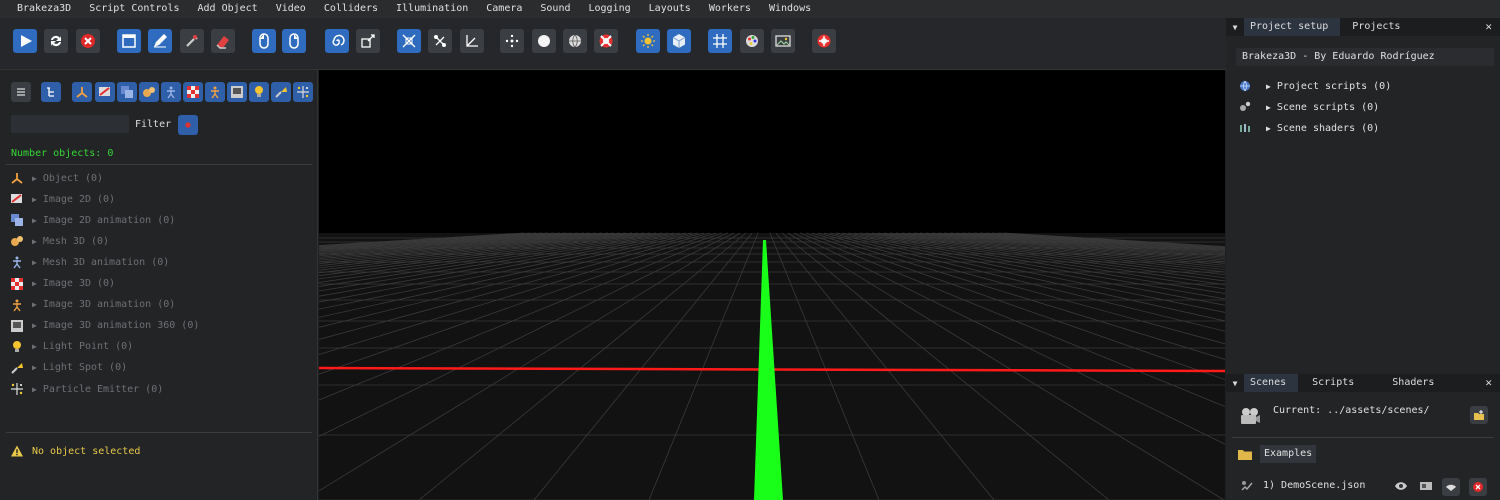 This screenshot has height=500, width=1500. I want to click on wrench-button, so click(192, 41).